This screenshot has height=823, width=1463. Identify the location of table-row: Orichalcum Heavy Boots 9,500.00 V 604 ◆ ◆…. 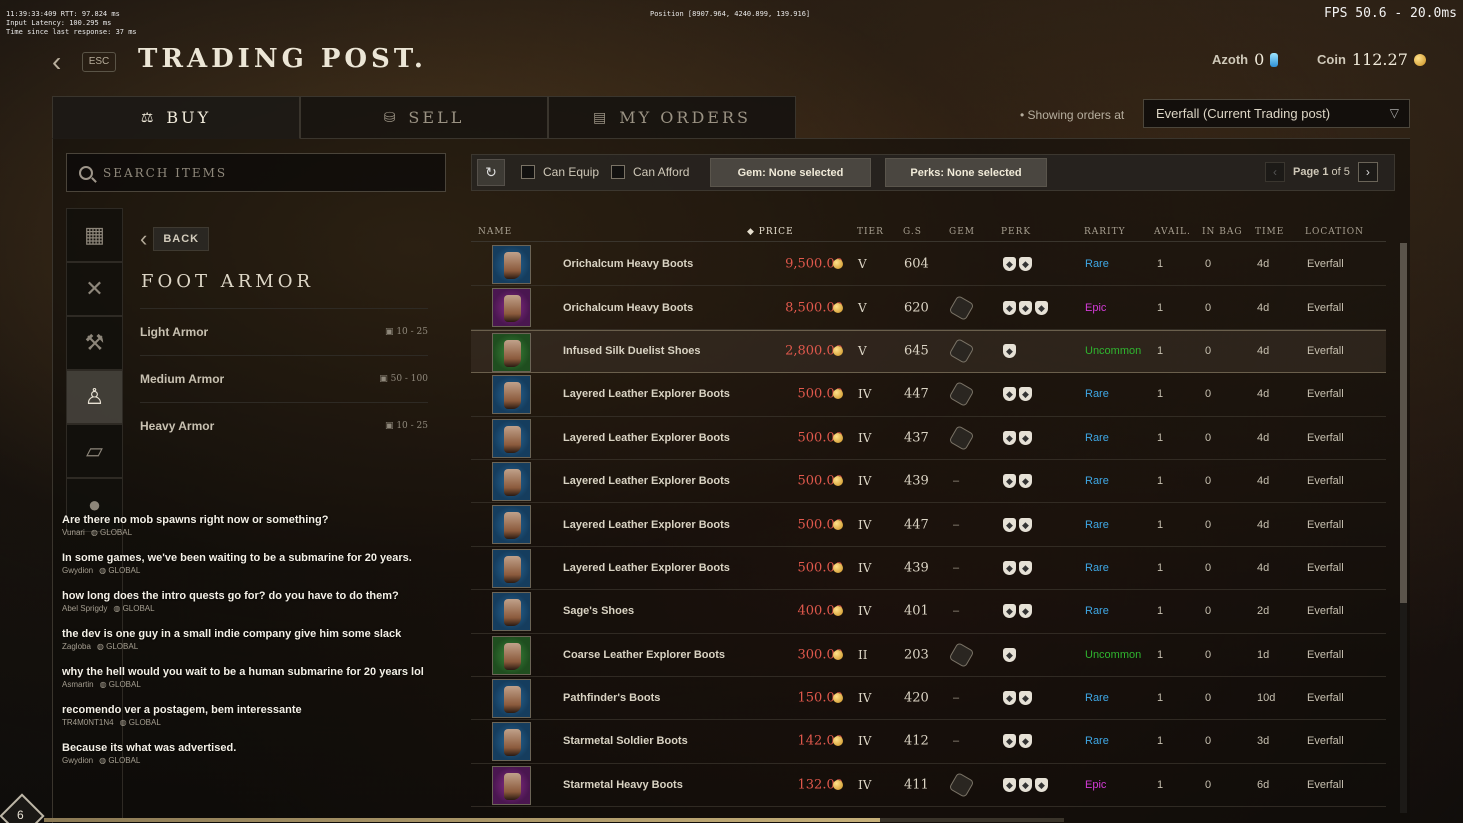
(928, 265).